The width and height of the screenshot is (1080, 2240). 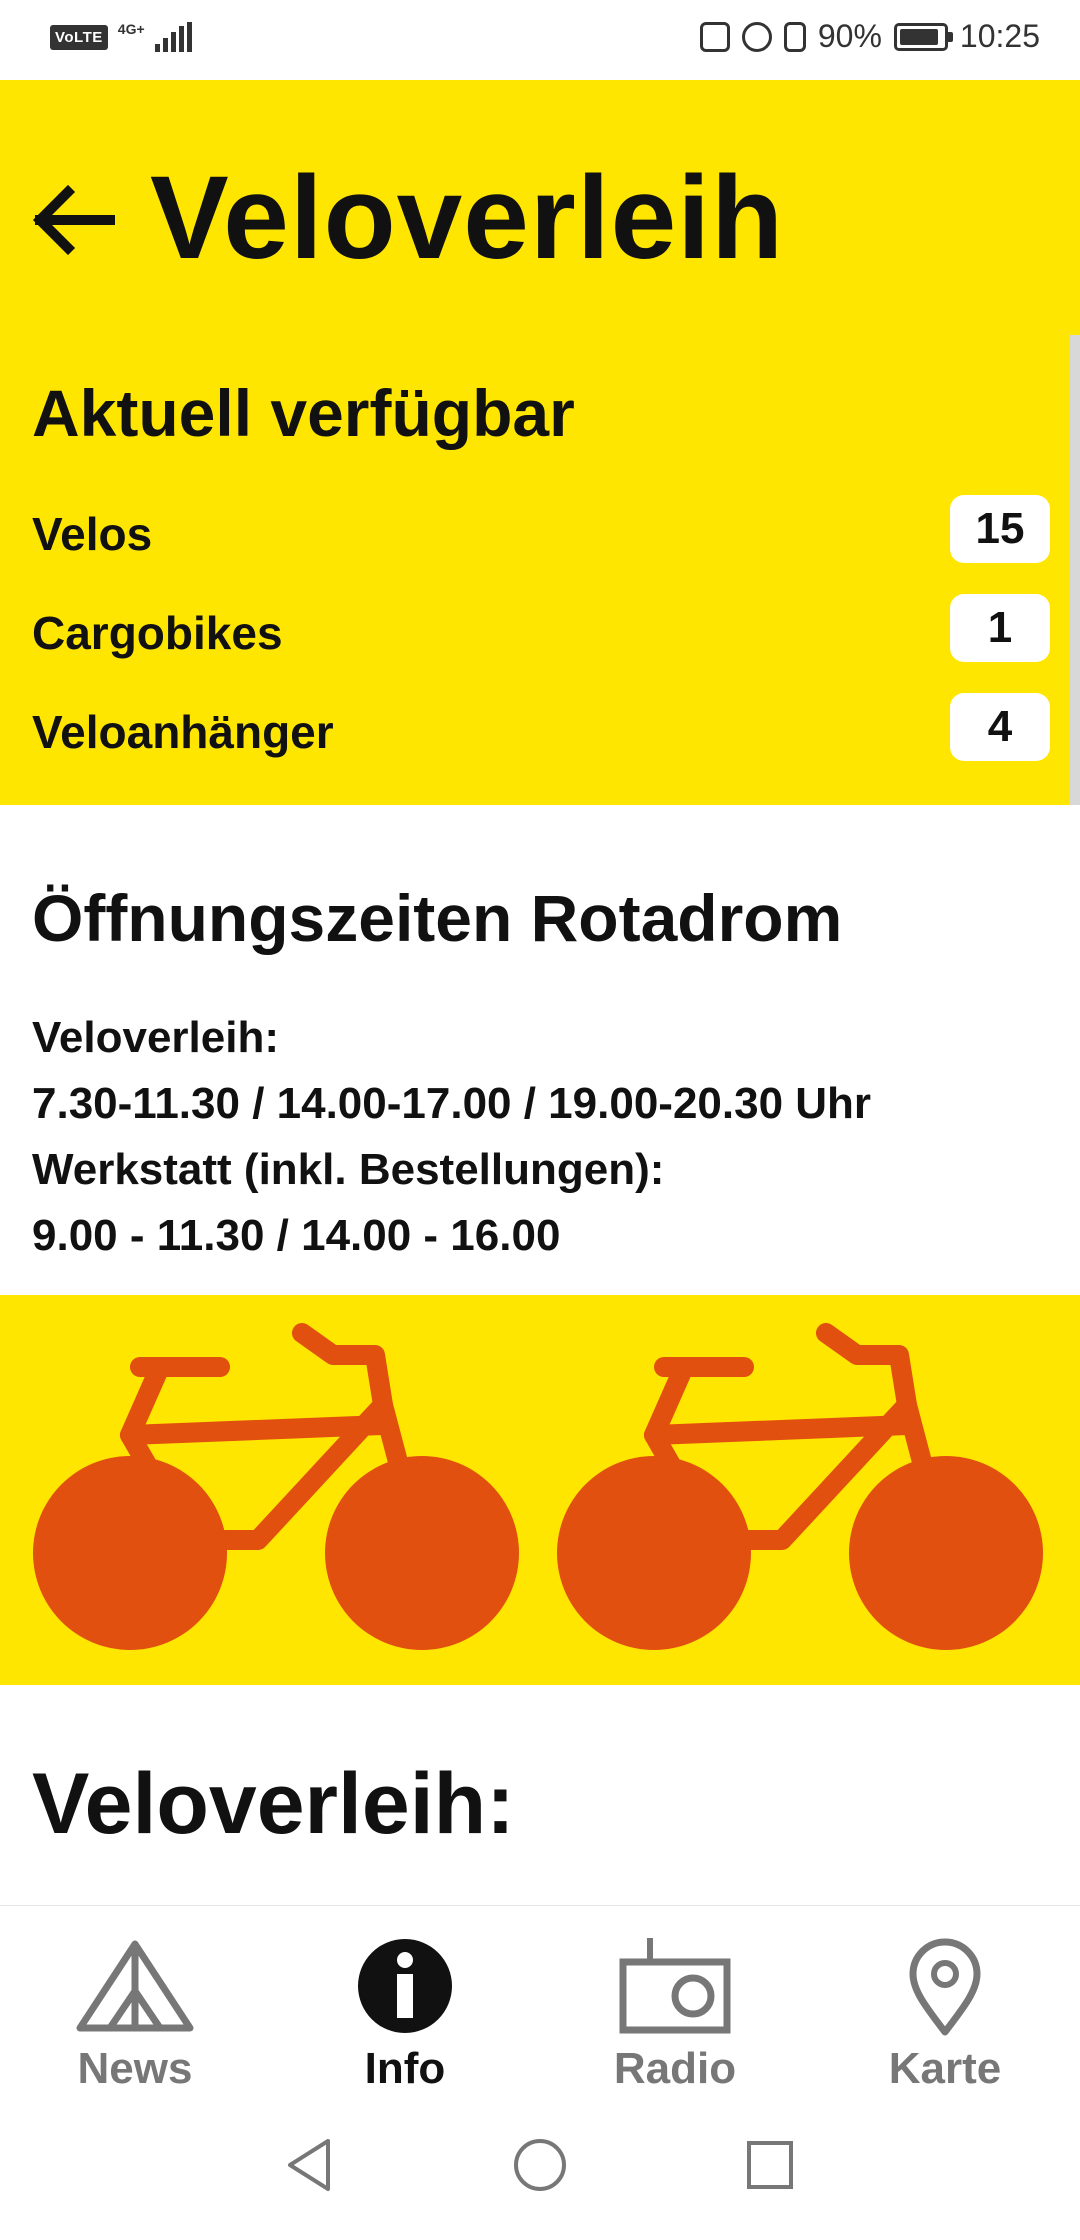 I want to click on signal-icon, so click(x=173, y=37).